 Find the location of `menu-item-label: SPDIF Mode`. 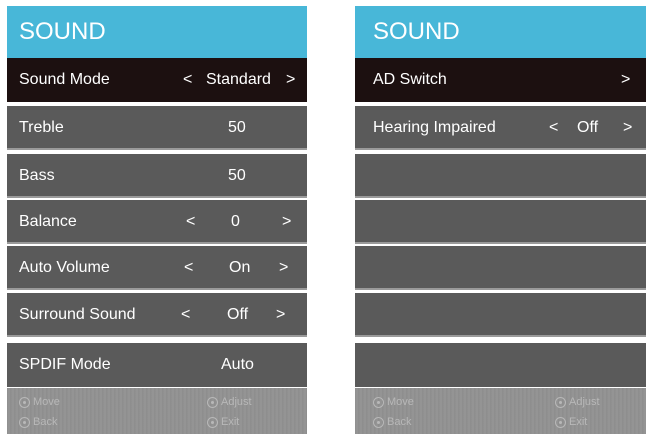

menu-item-label: SPDIF Mode is located at coordinates (65, 364).